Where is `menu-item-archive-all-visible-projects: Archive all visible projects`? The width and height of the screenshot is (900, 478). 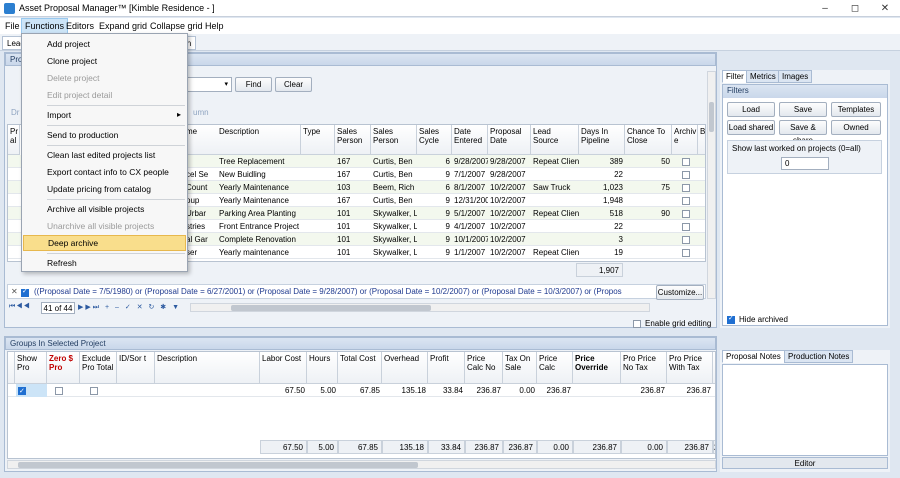 menu-item-archive-all-visible-projects: Archive all visible projects is located at coordinates (104, 209).